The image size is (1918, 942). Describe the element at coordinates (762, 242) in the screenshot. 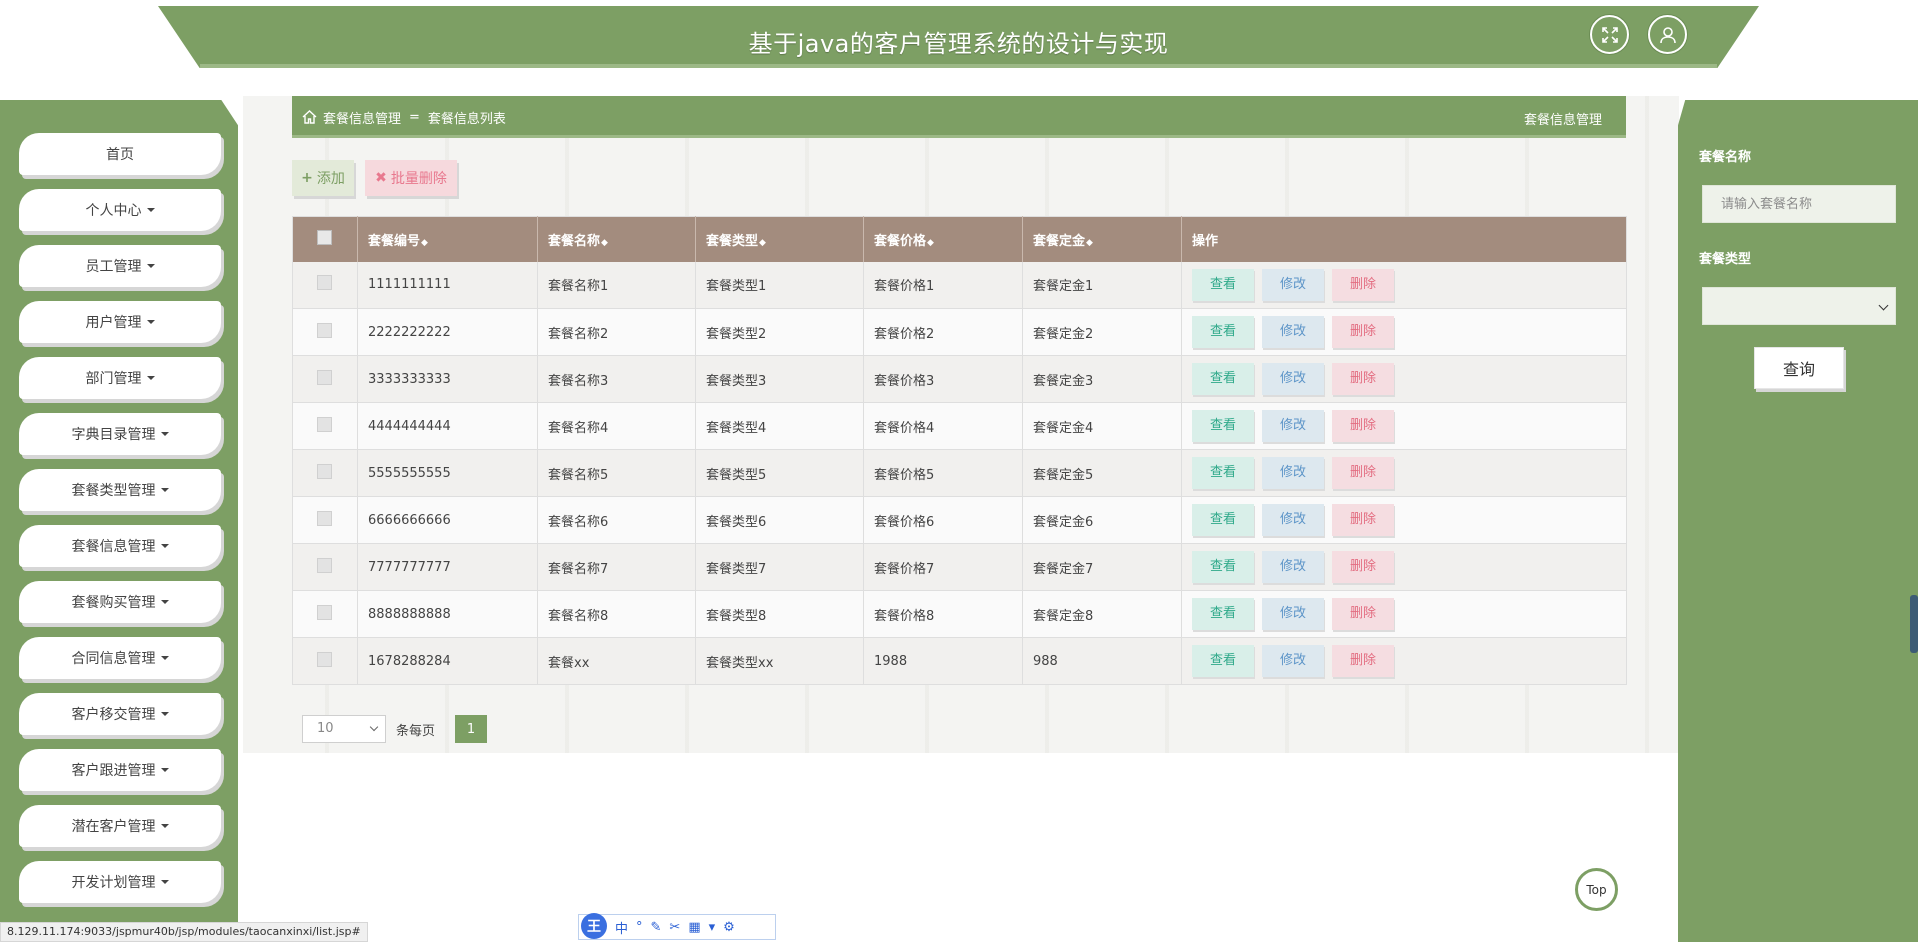

I see `sort-icon: ◆` at that location.